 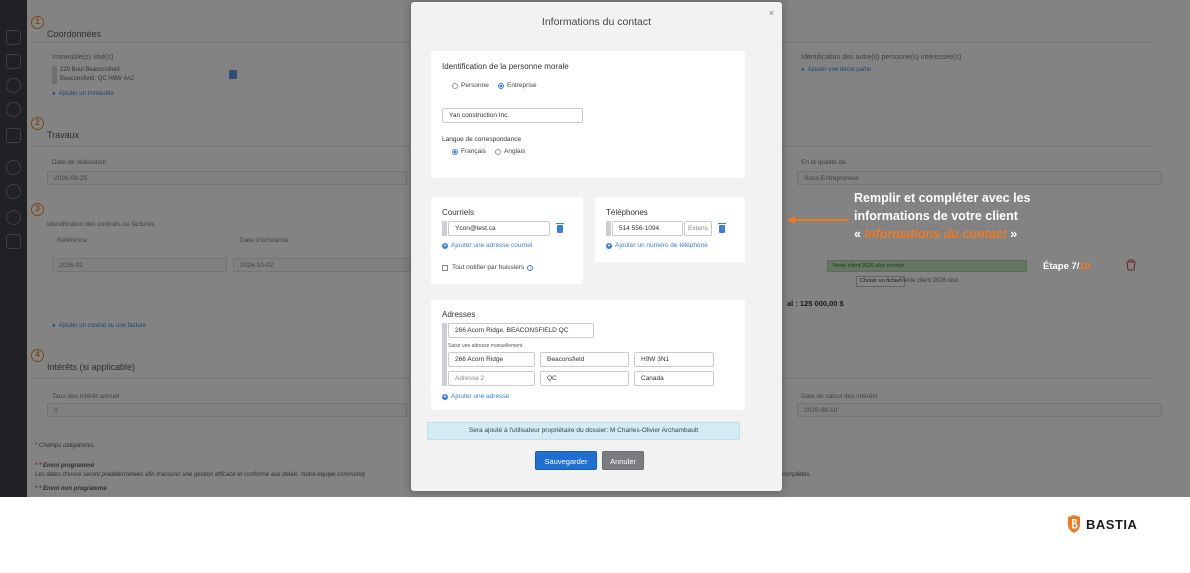 What do you see at coordinates (445, 267) in the screenshot?
I see `checkbox-icon` at bounding box center [445, 267].